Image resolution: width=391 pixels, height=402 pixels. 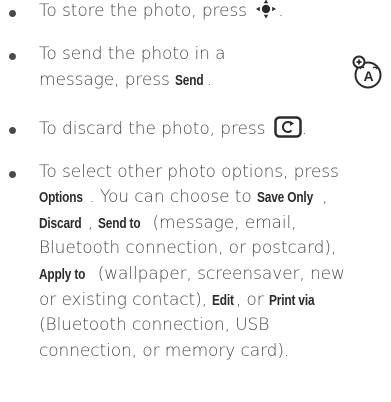 What do you see at coordinates (119, 224) in the screenshot?
I see `send-to-key-label: Send to` at bounding box center [119, 224].